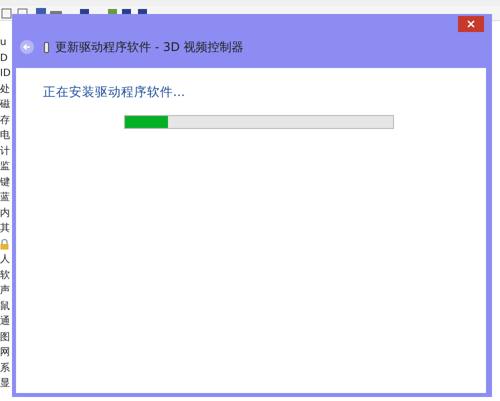 This screenshot has height=401, width=500. I want to click on tree-item: 电, so click(5, 136).